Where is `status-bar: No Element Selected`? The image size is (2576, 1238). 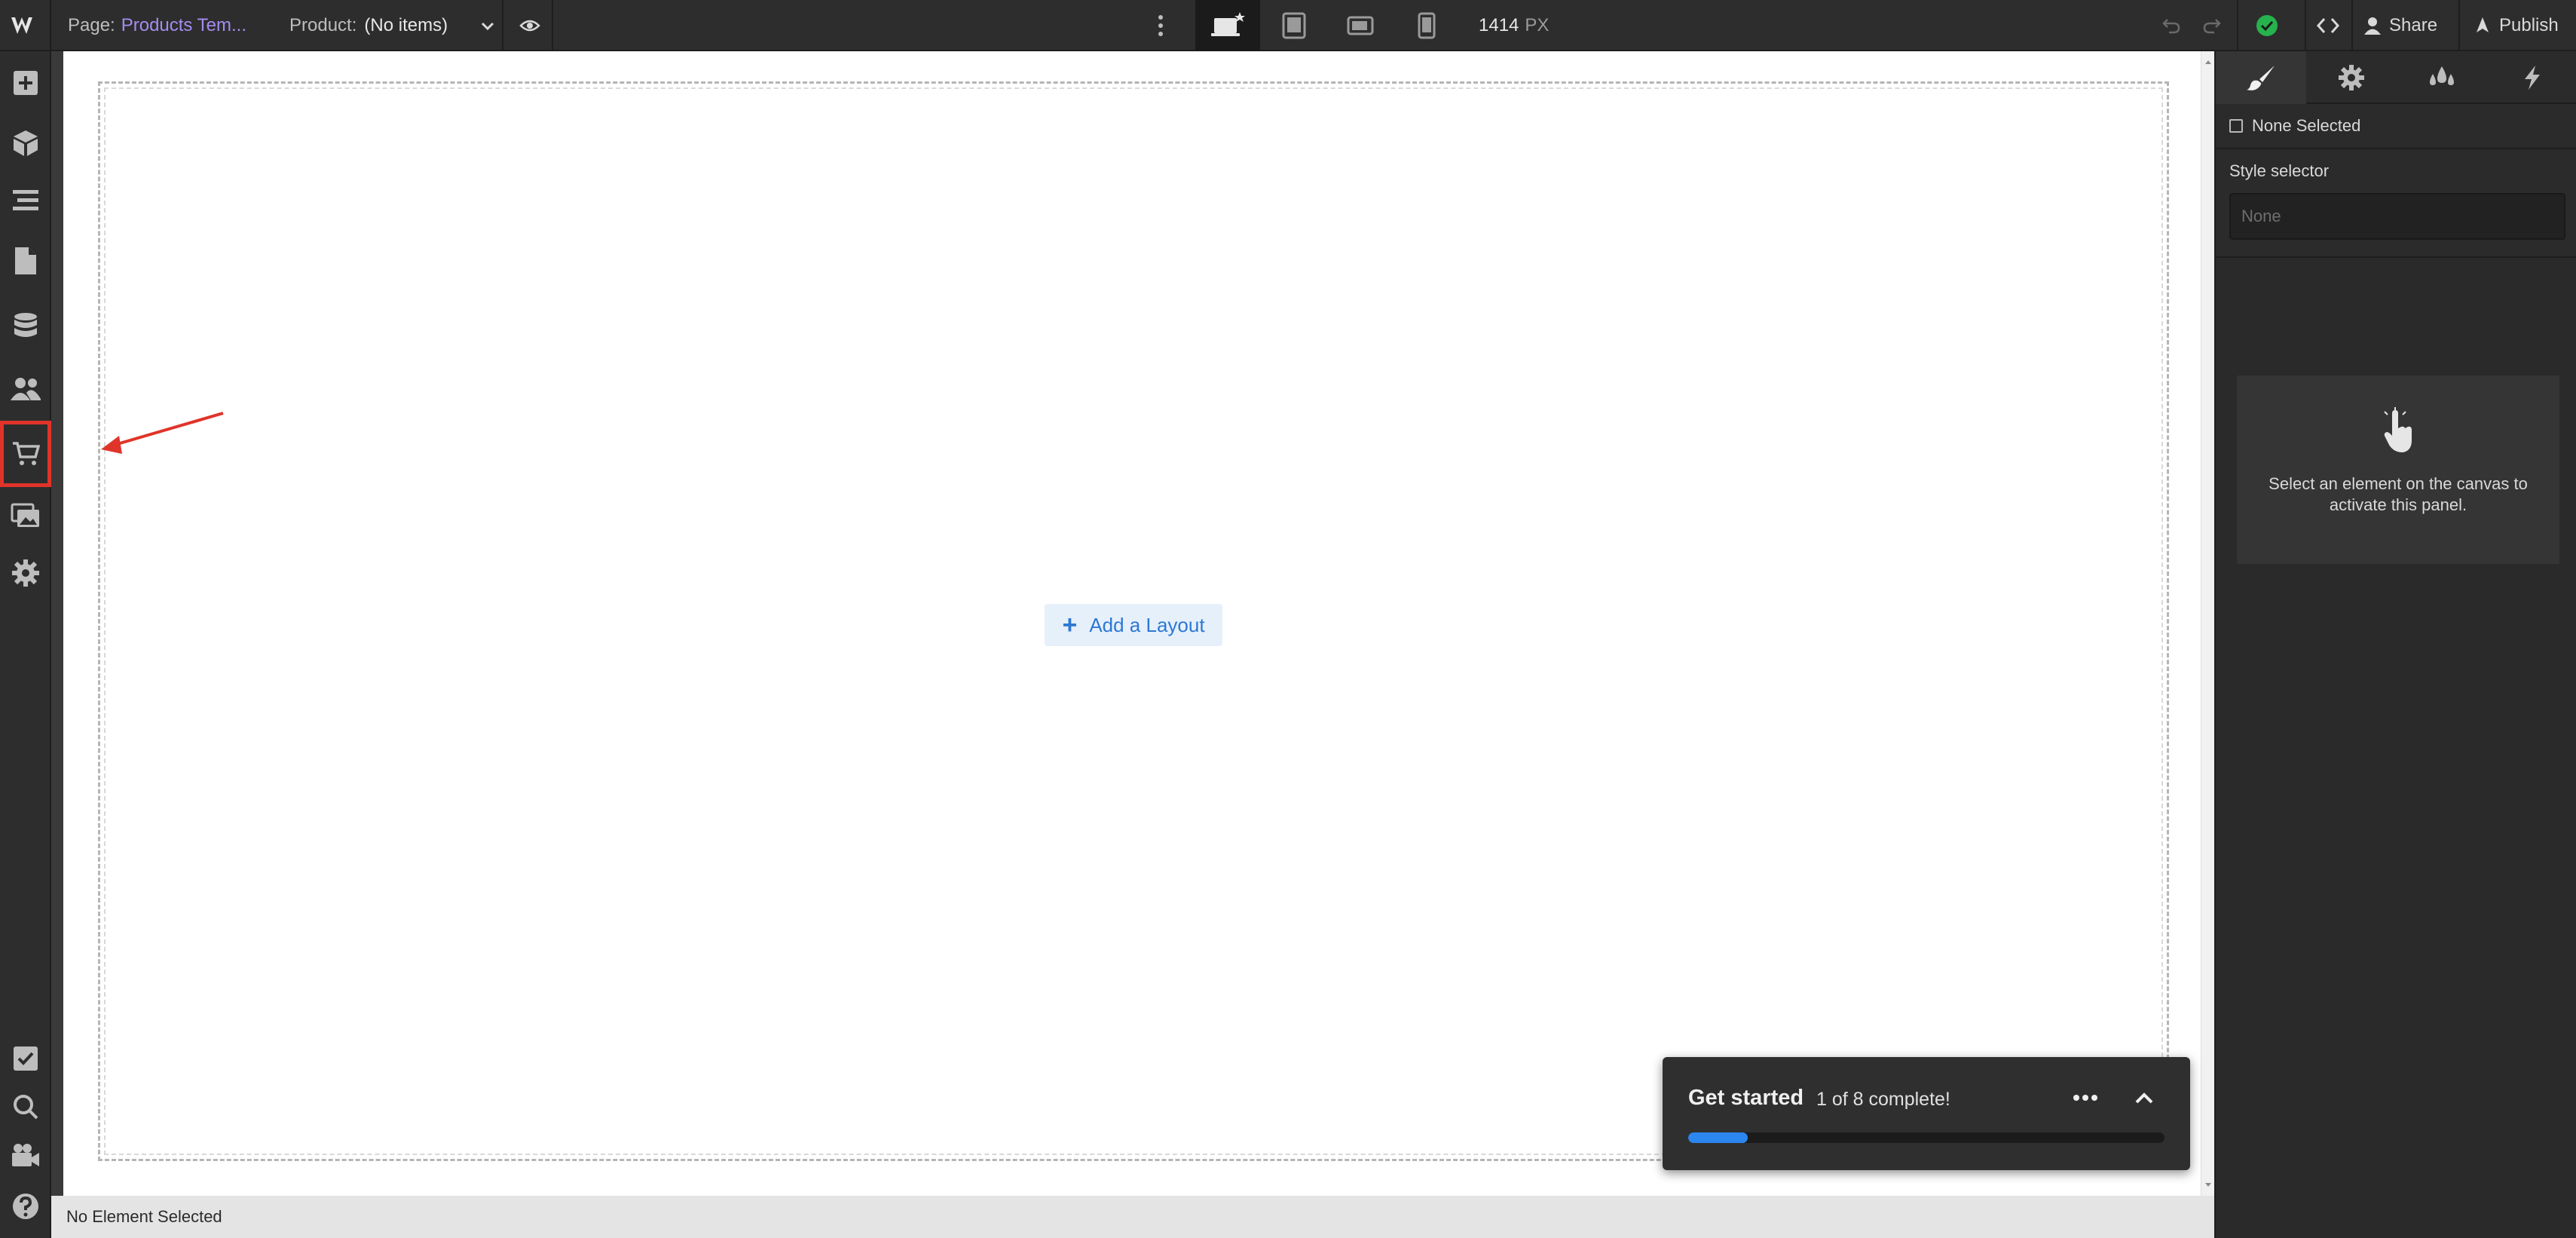 status-bar: No Element Selected is located at coordinates (1132, 1217).